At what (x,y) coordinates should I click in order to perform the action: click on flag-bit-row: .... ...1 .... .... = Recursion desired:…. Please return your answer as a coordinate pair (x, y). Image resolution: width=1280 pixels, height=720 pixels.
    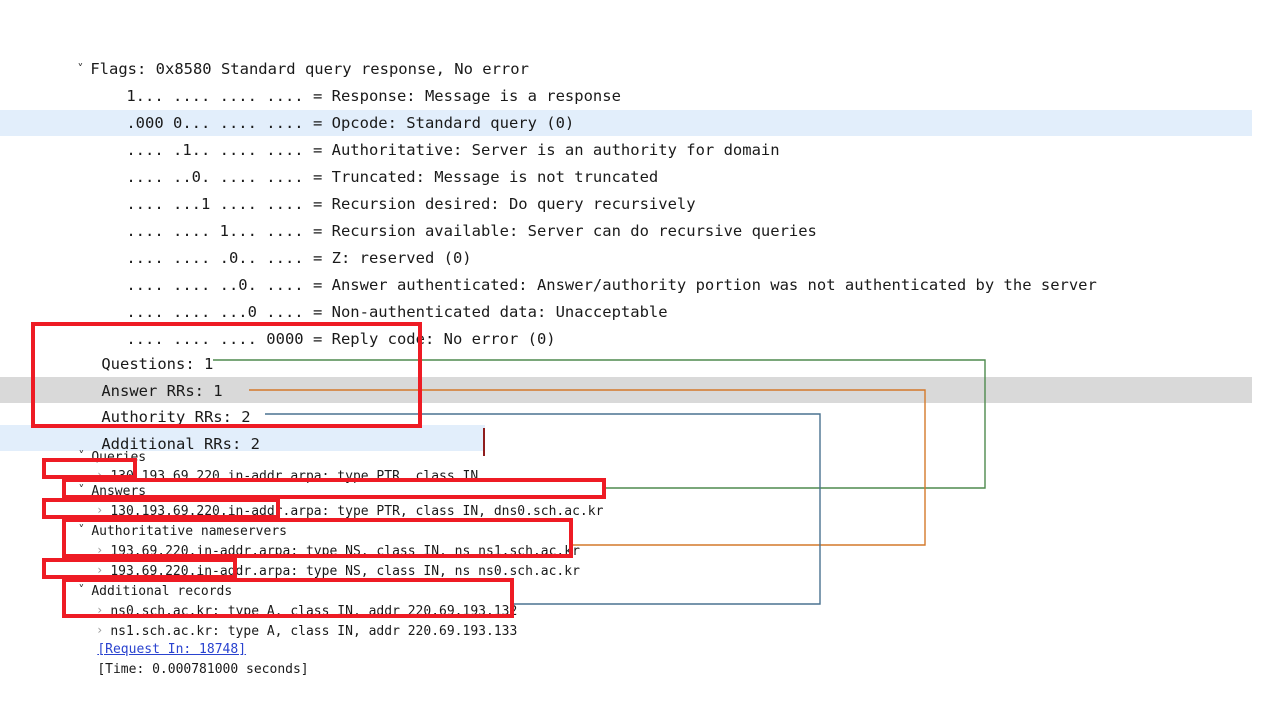
    Looking at the image, I should click on (392, 189).